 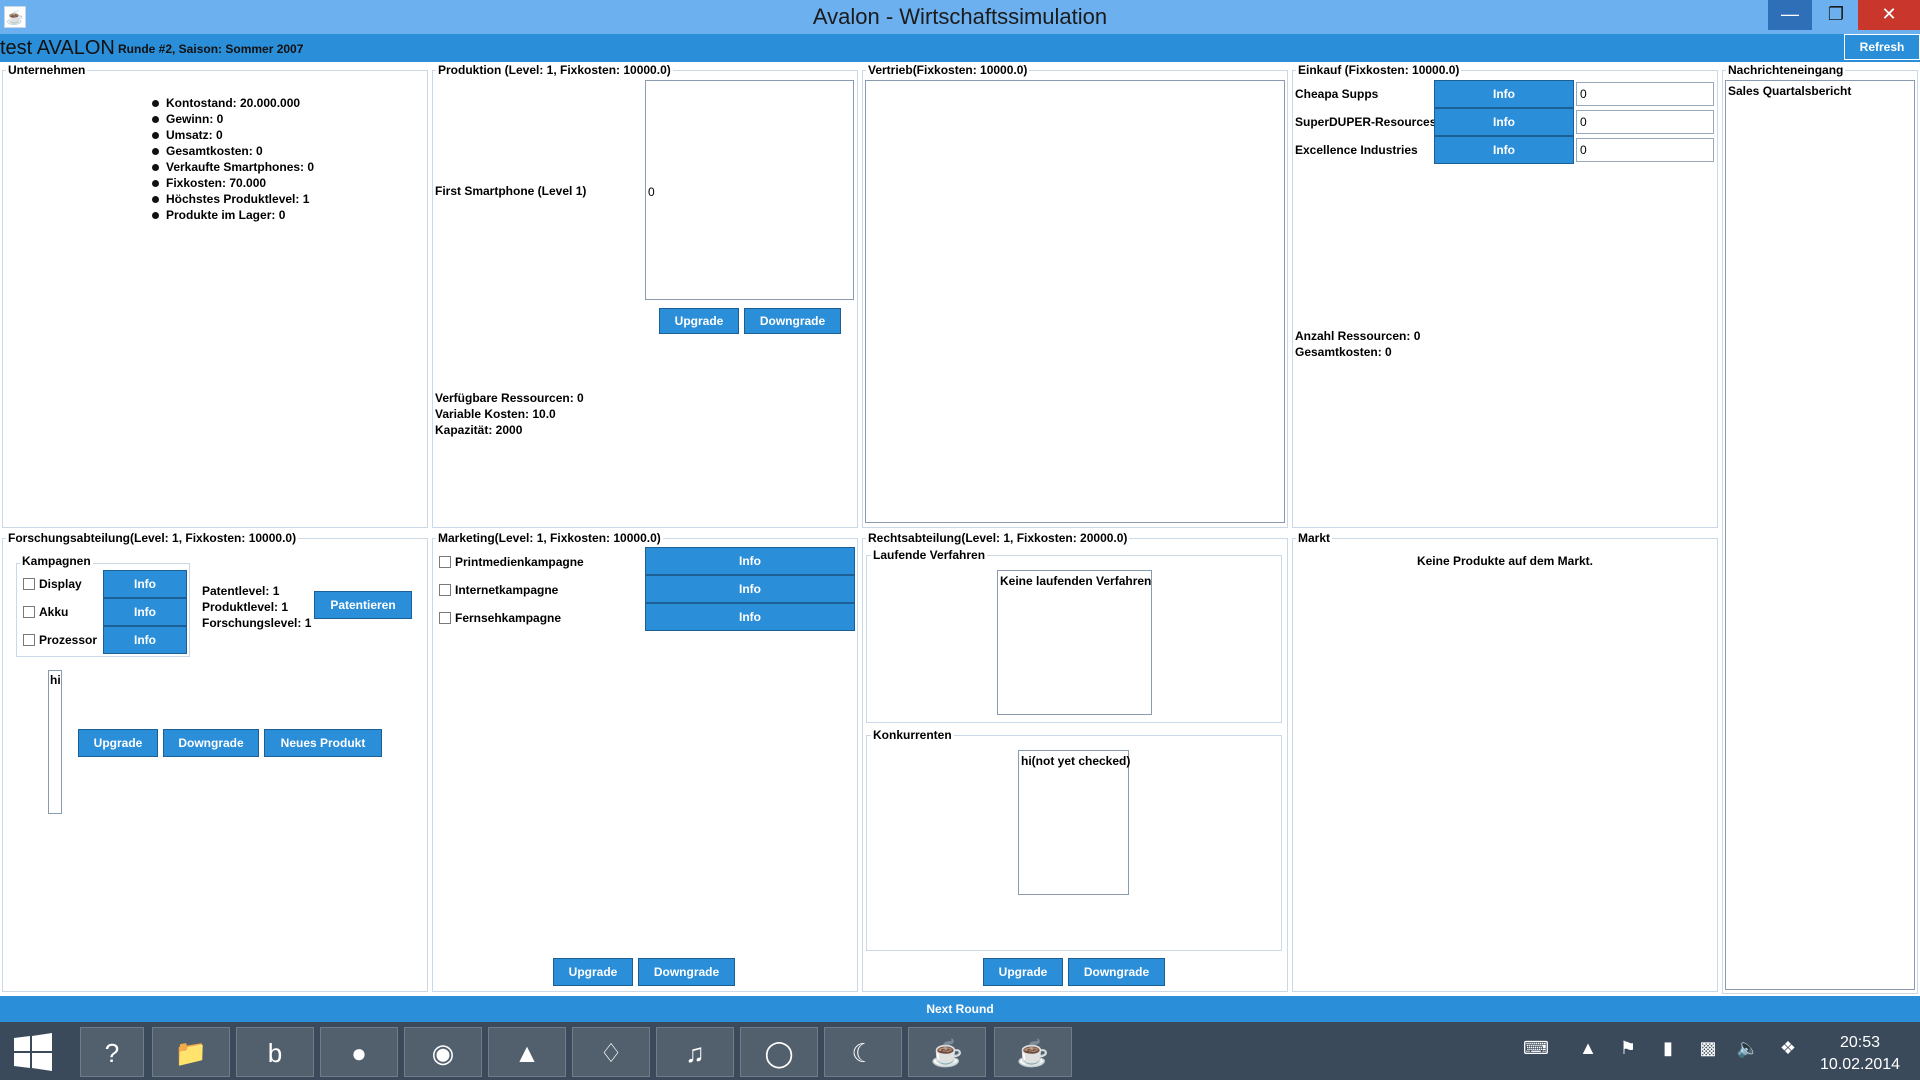 I want to click on file-explorer-icon: 📁, so click(x=191, y=1052).